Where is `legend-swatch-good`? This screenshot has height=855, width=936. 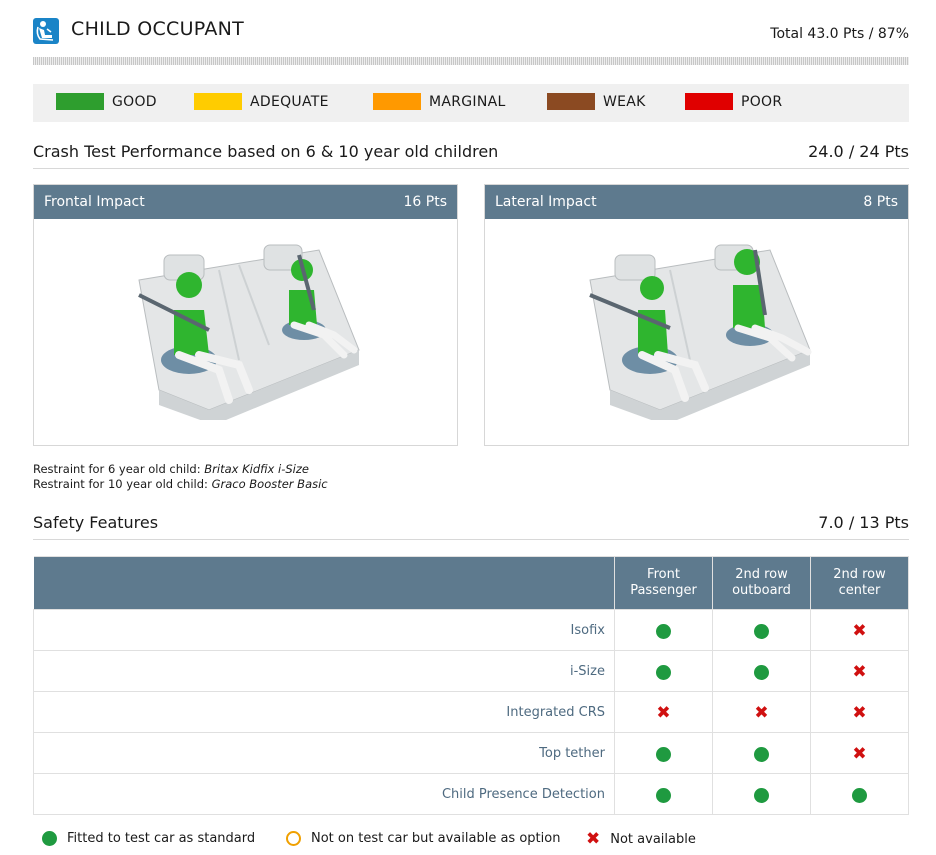 legend-swatch-good is located at coordinates (80, 101).